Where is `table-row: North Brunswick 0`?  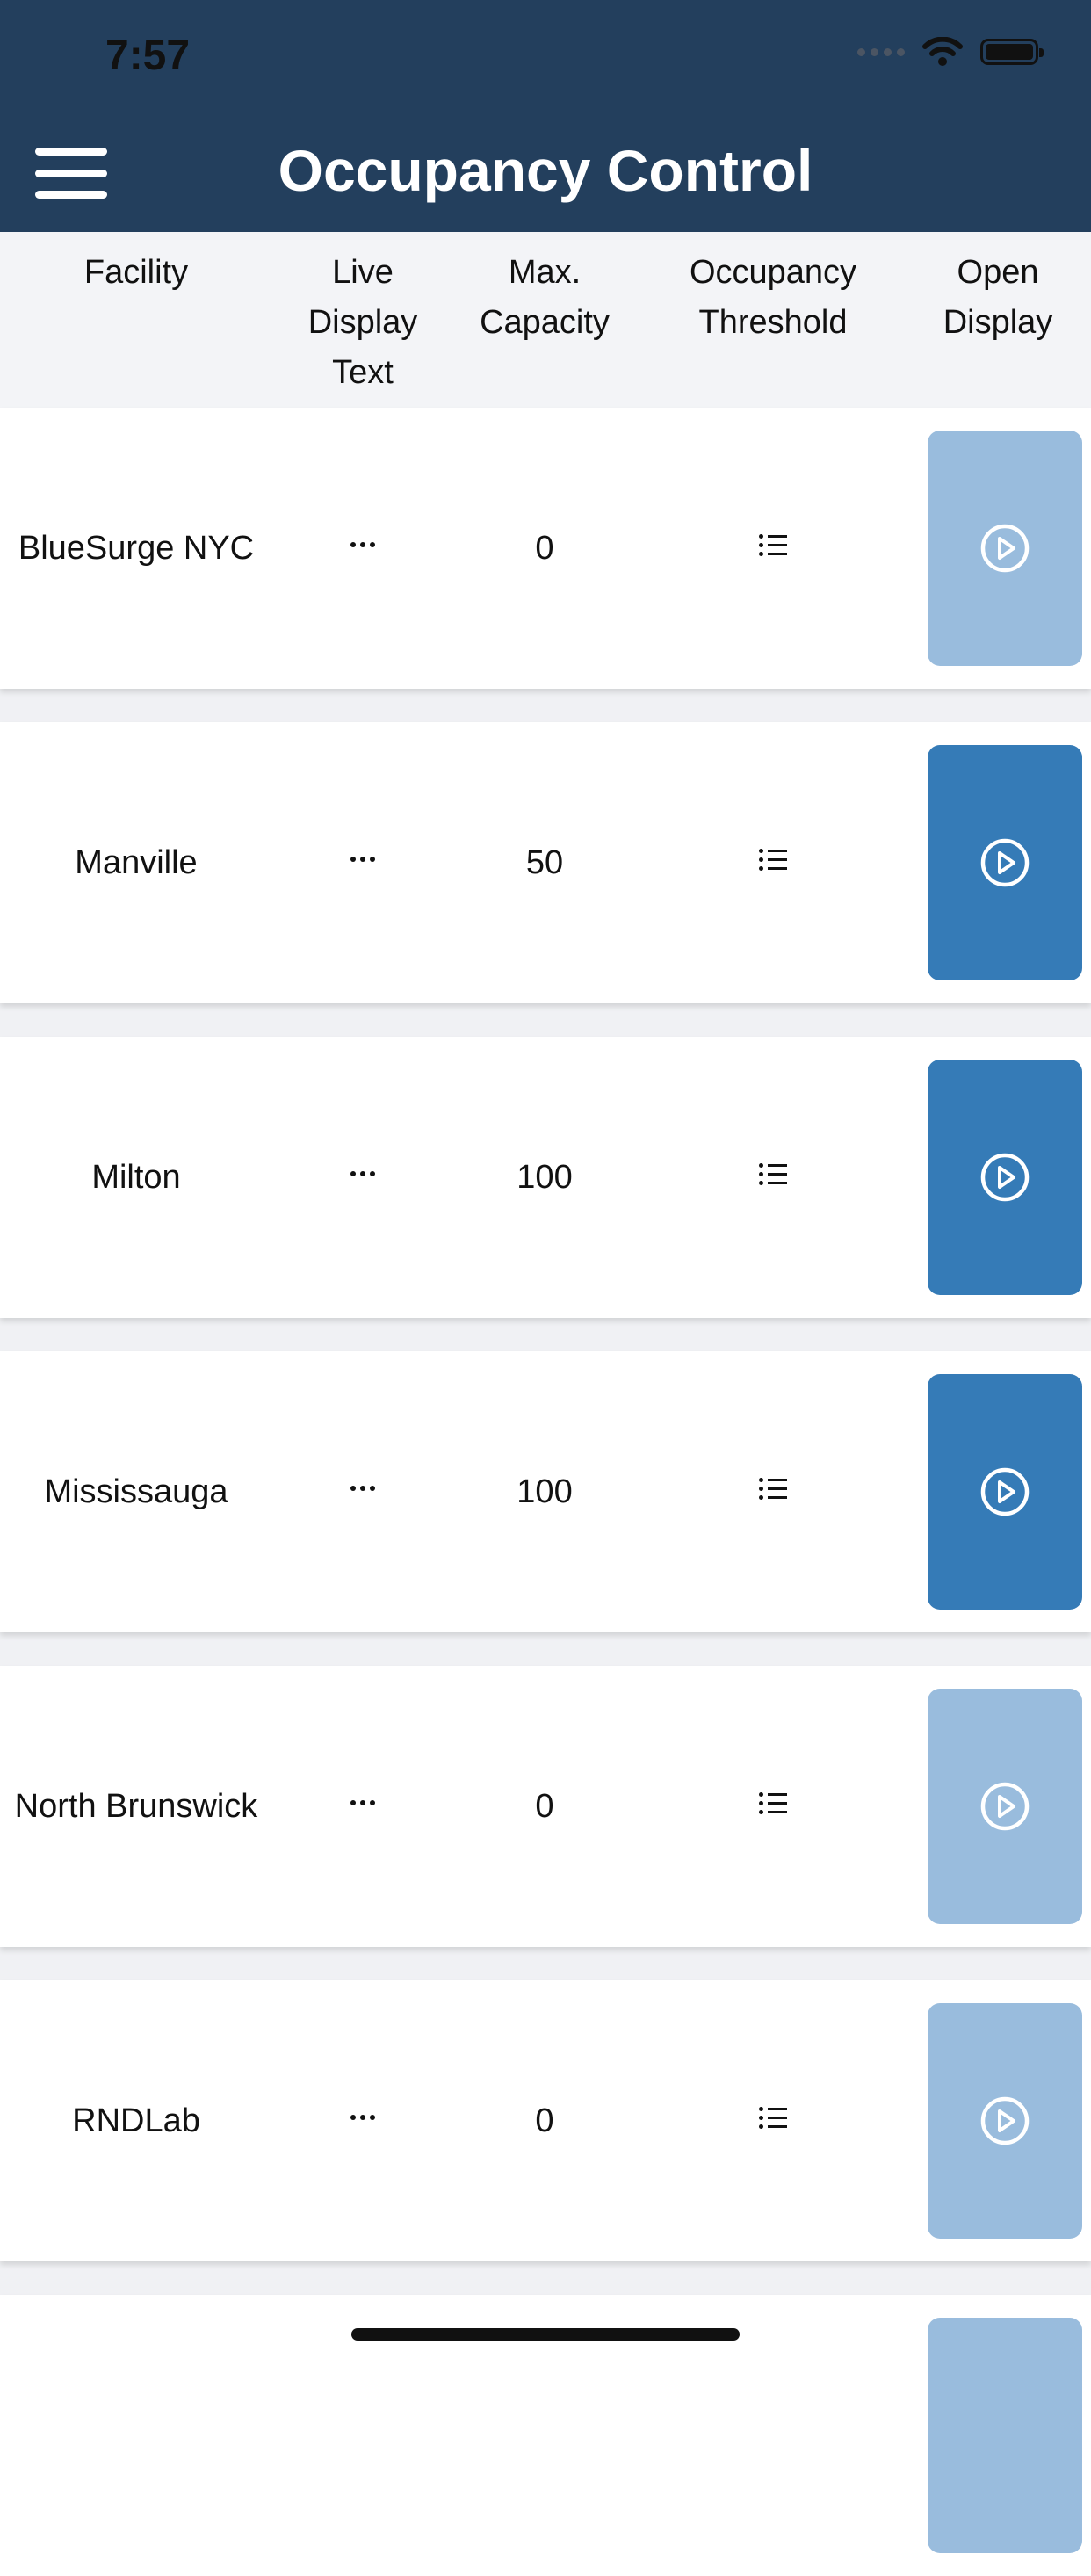
table-row: North Brunswick 0 is located at coordinates (546, 1806).